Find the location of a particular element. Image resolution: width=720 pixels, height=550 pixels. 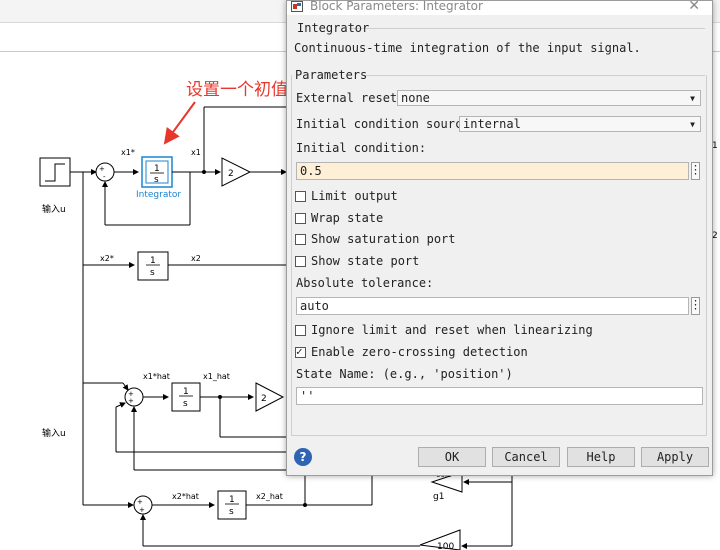

x2-label: x2 is located at coordinates (196, 258).